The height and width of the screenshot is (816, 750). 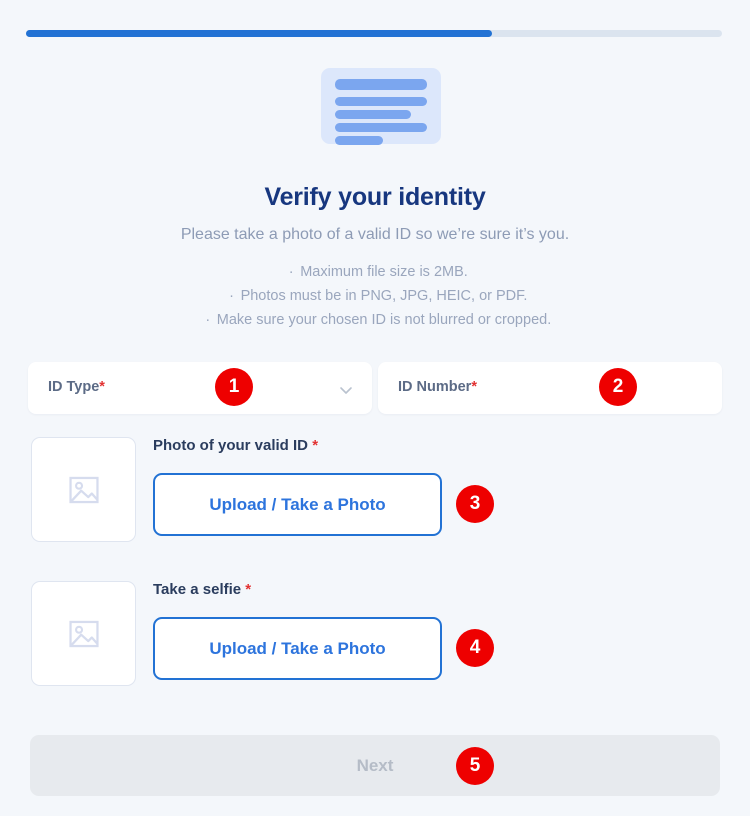 I want to click on list-item-label: Maximum file size is 2MB., so click(x=384, y=272).